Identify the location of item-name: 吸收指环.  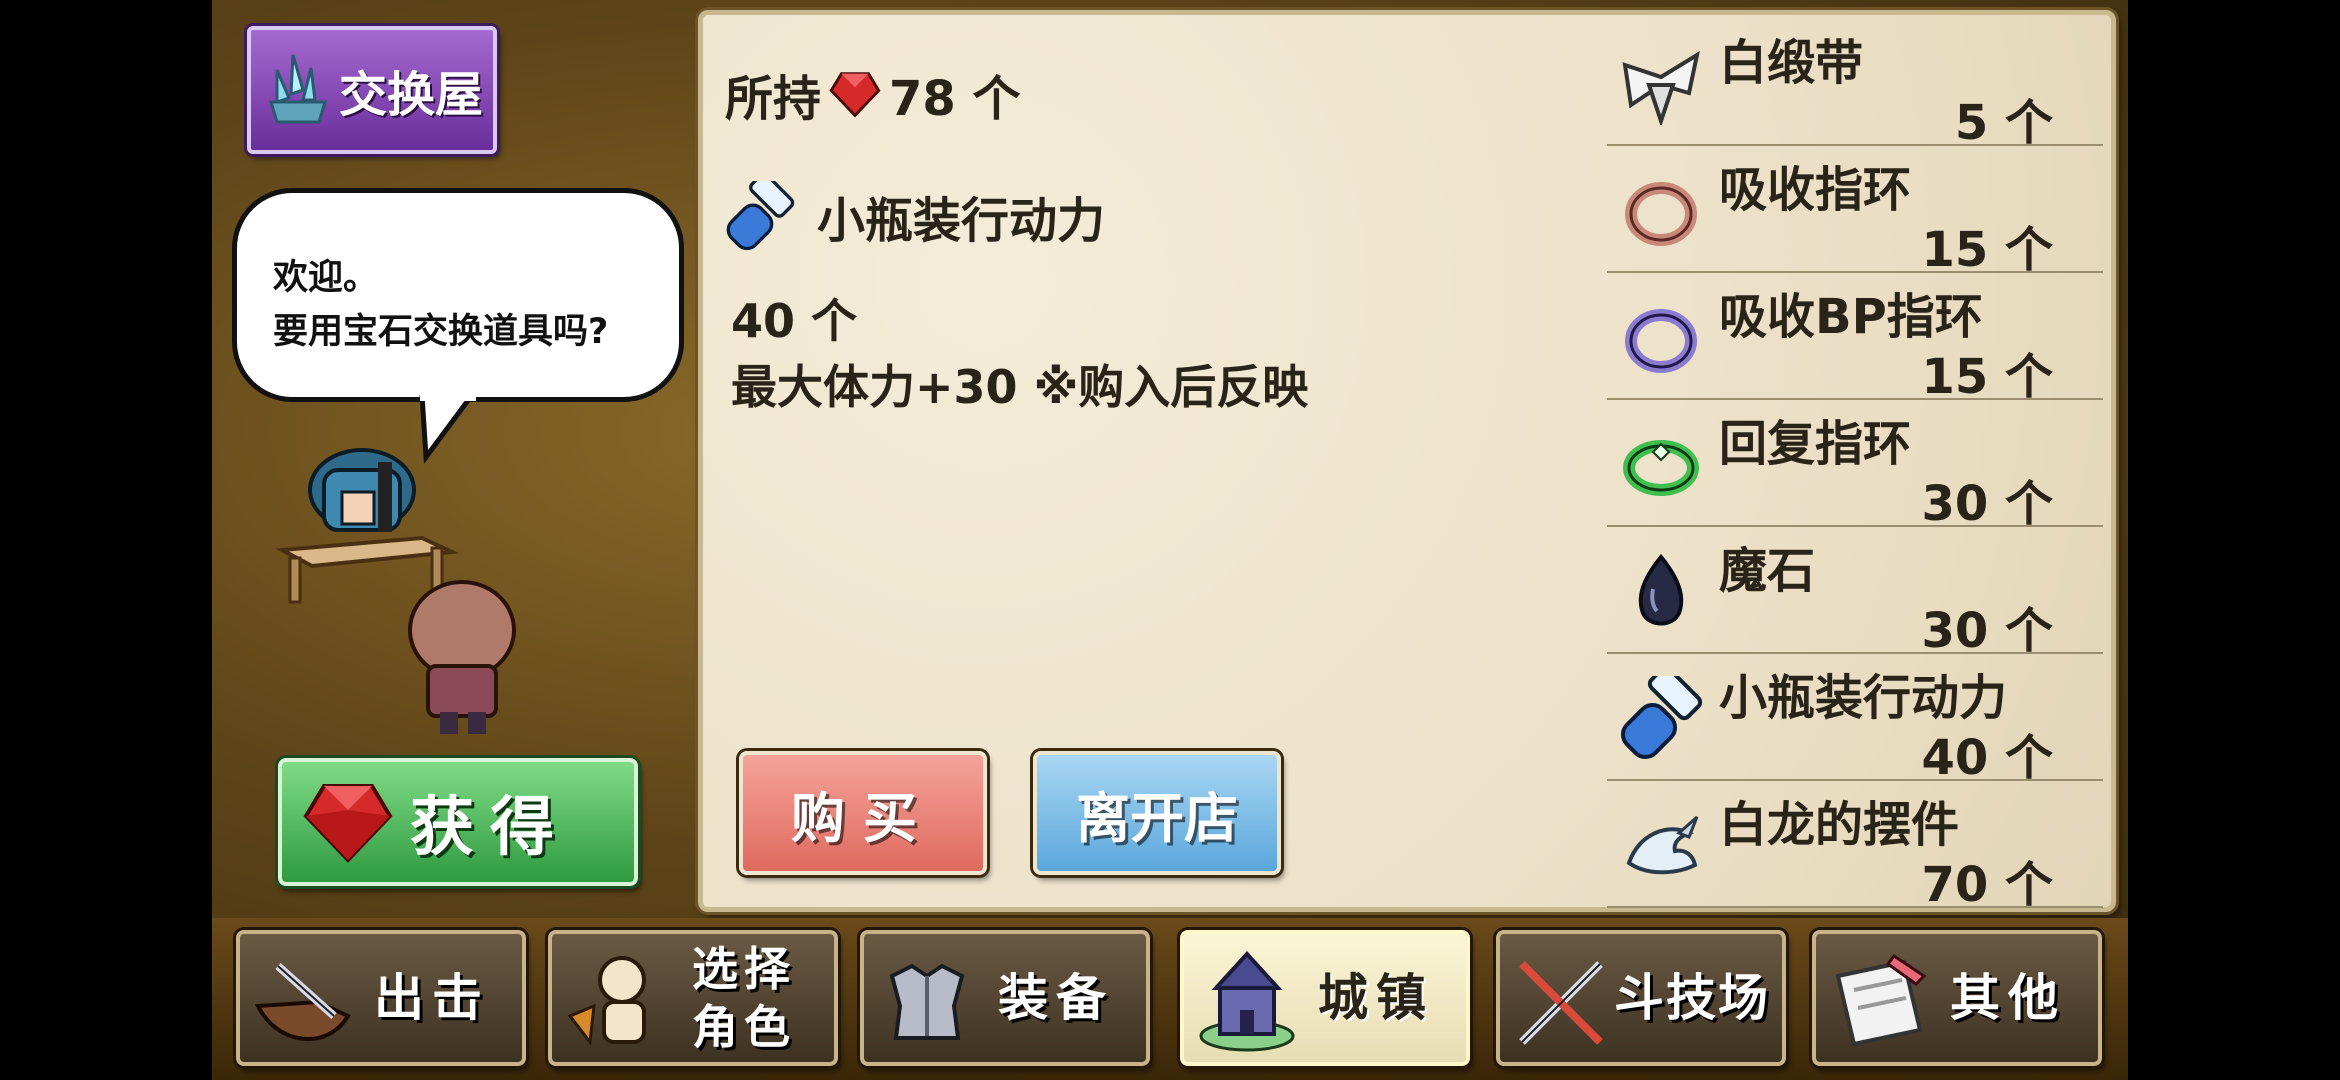
(1815, 190).